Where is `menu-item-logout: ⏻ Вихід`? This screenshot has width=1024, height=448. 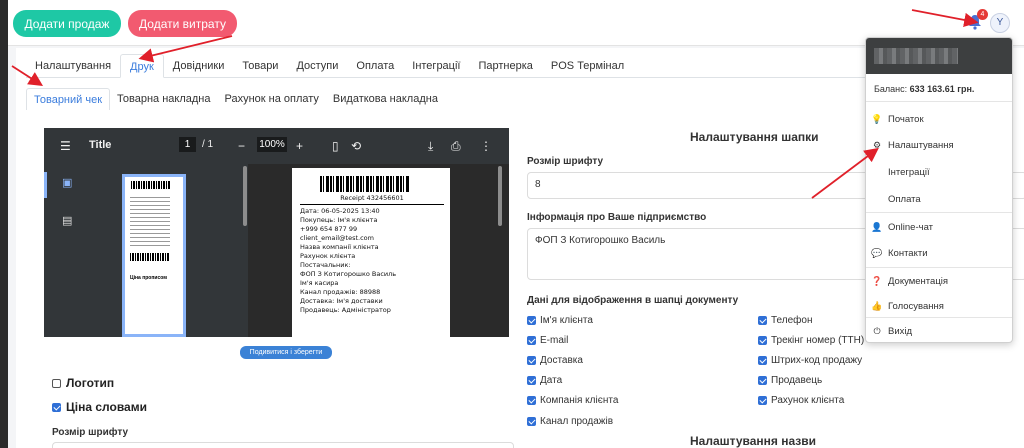 menu-item-logout: ⏻ Вихід is located at coordinates (939, 331).